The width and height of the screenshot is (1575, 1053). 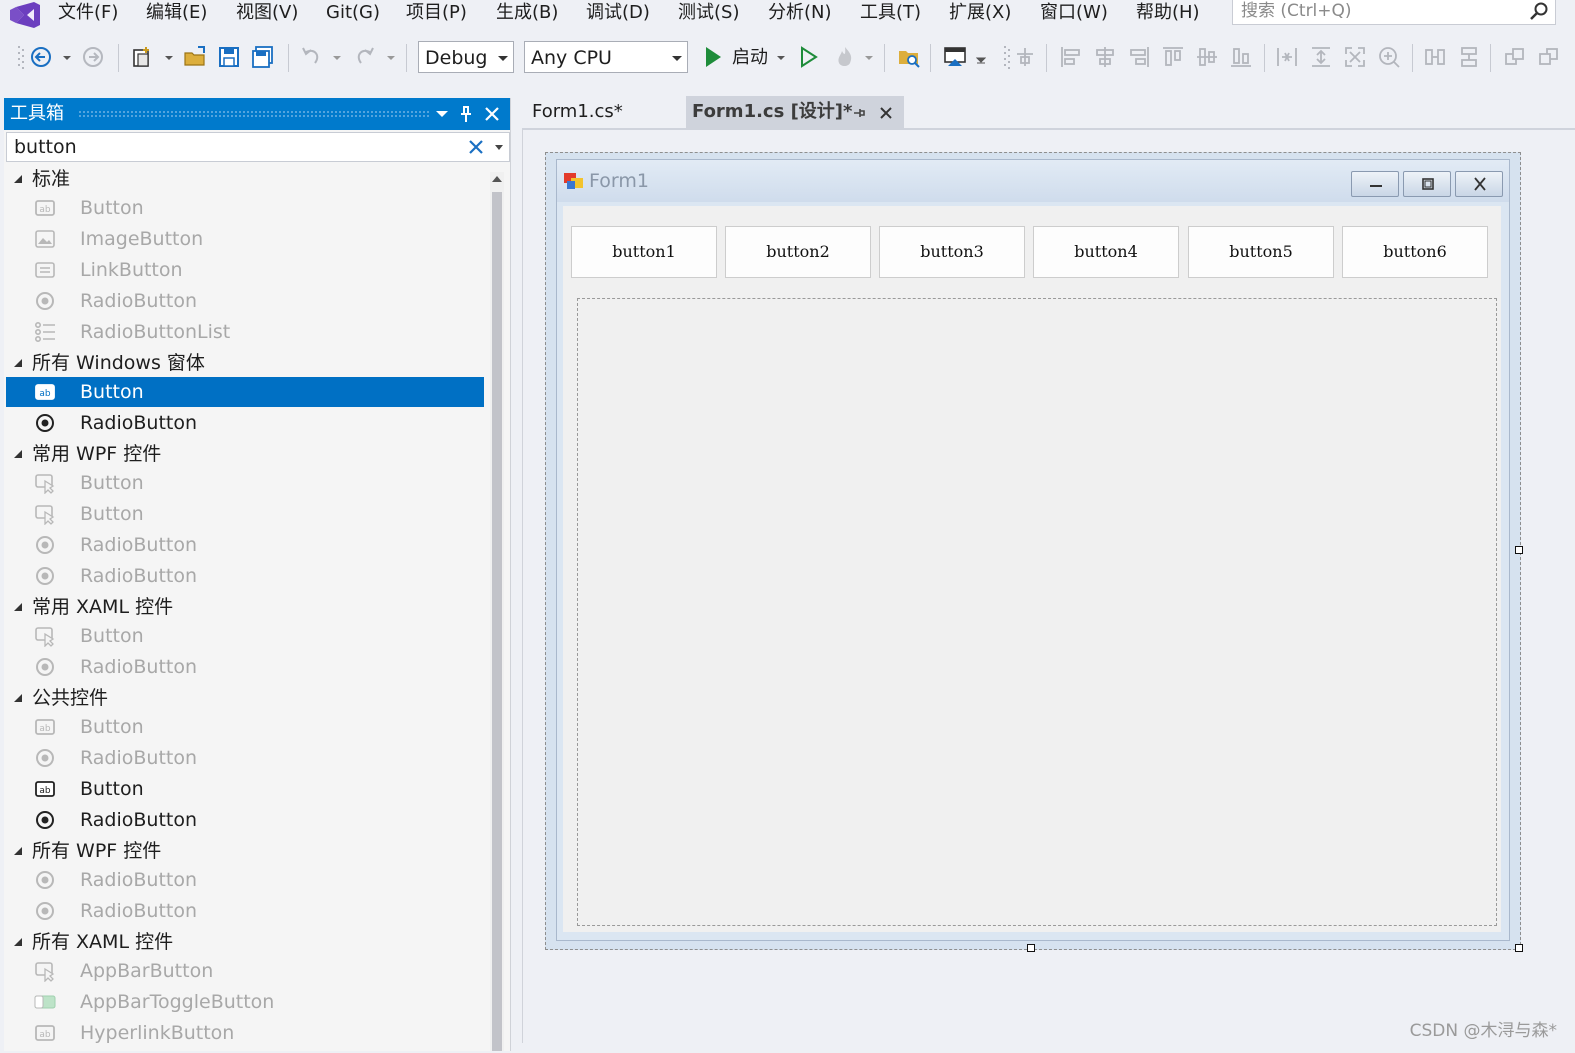 What do you see at coordinates (169, 57) in the screenshot?
I see `new-dropdown-icon` at bounding box center [169, 57].